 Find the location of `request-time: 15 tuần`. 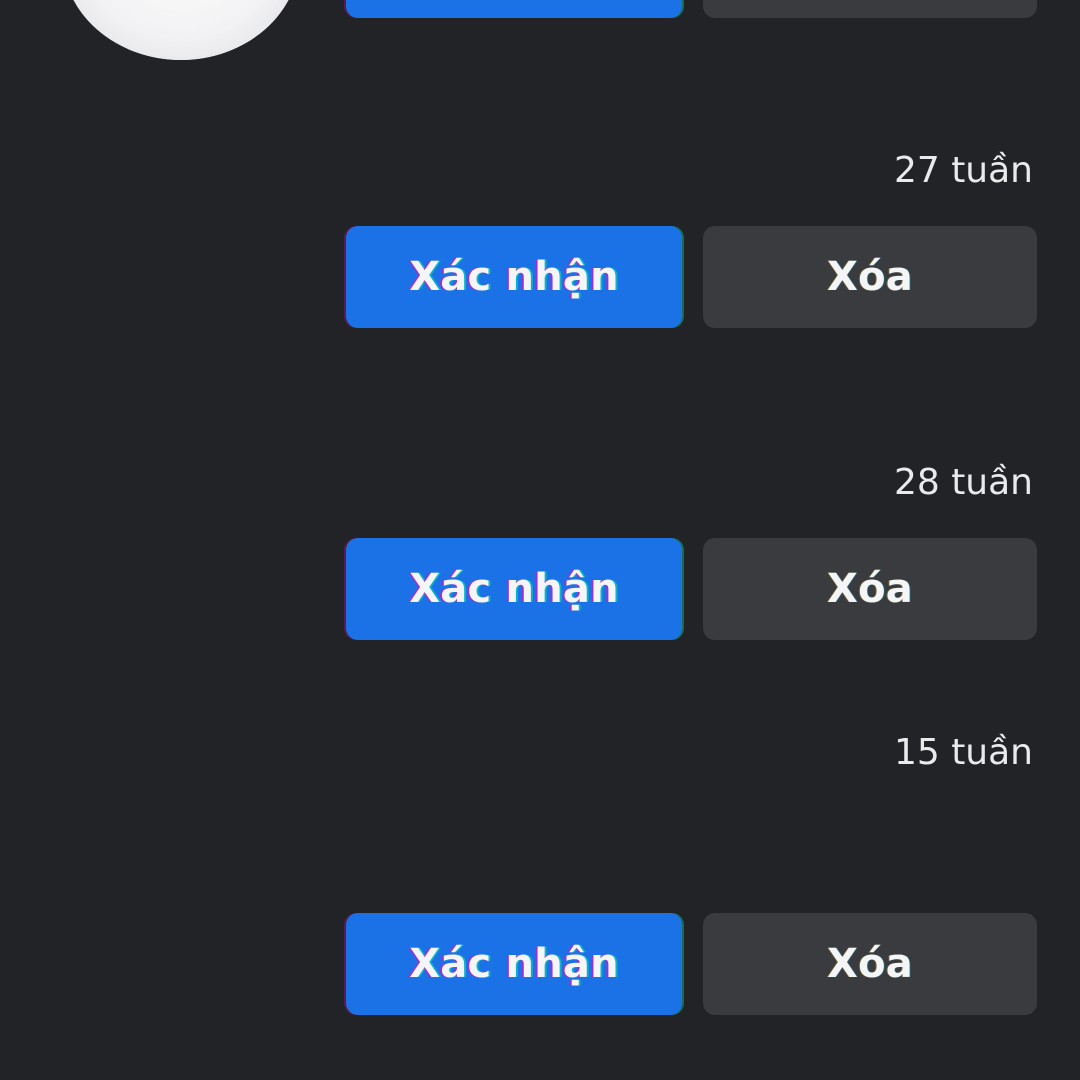

request-time: 15 tuần is located at coordinates (963, 752).